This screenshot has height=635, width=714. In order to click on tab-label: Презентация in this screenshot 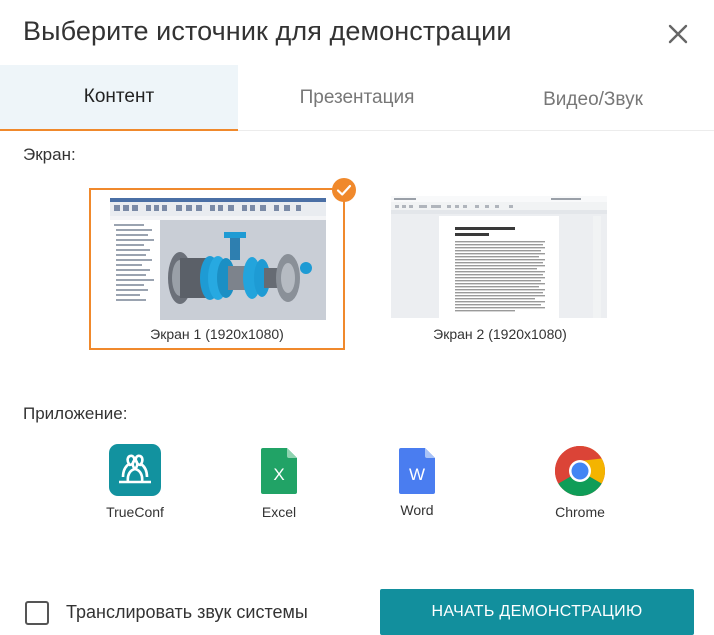, I will do `click(357, 97)`.